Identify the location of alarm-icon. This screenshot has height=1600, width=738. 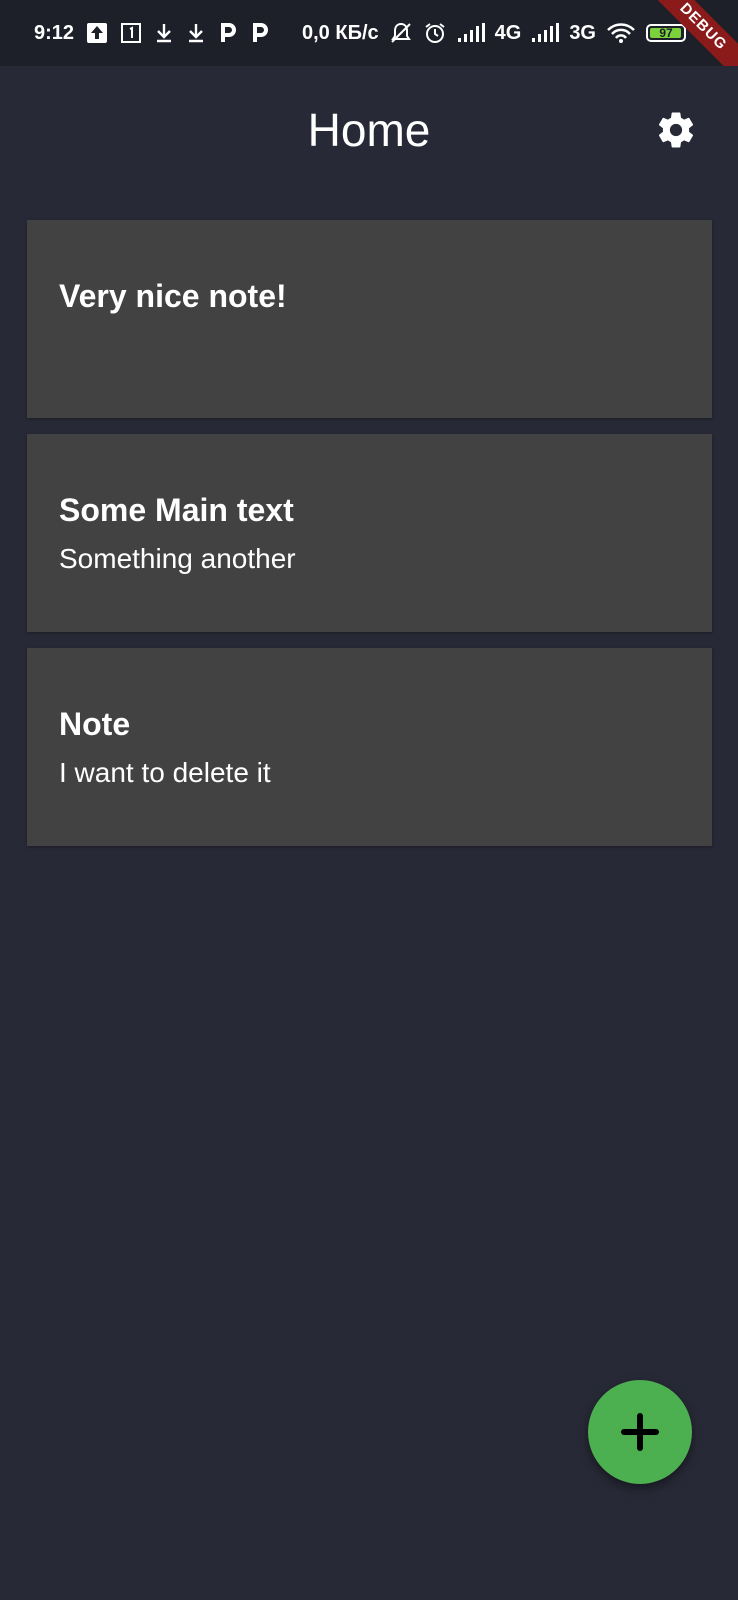
(435, 33).